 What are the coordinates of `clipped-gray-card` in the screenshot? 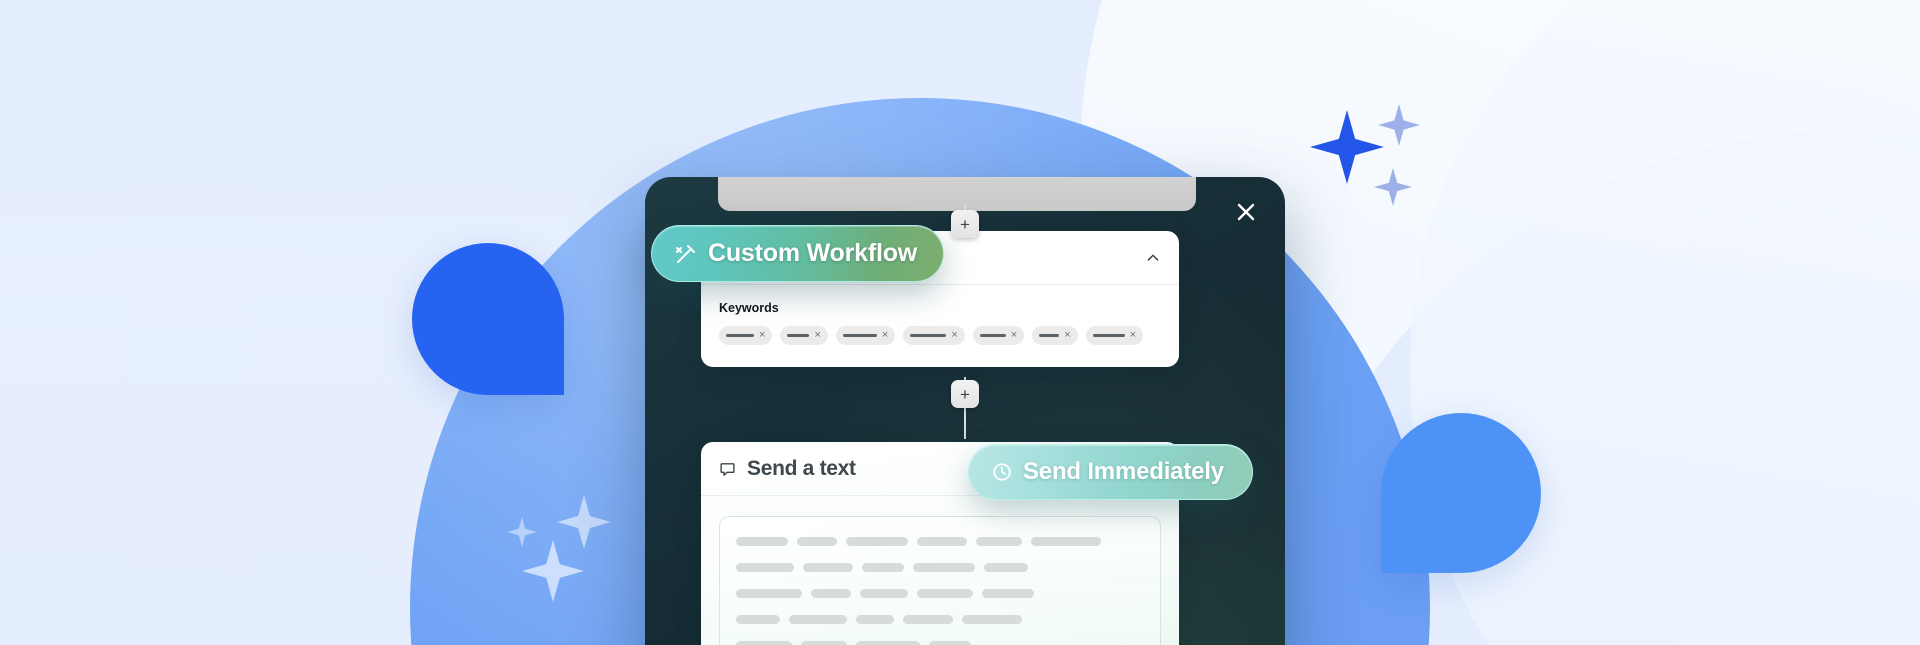 It's located at (957, 194).